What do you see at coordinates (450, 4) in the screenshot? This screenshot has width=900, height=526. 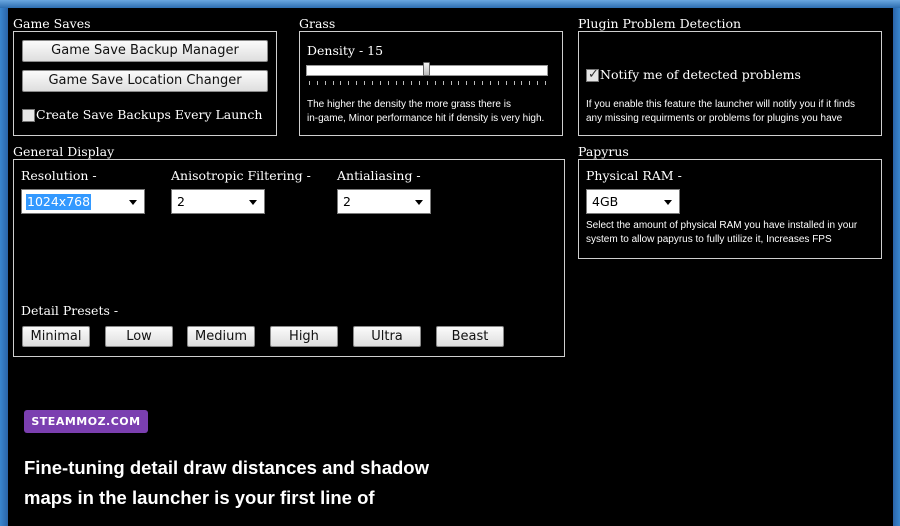 I see `window-titlebar` at bounding box center [450, 4].